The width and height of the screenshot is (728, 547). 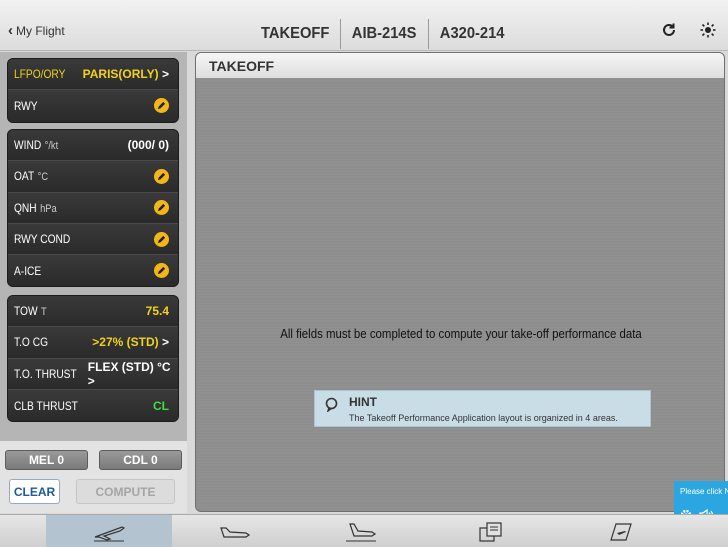 I want to click on action-buttons-area: MEL 0 CDL 0 CLEAR COMPUTE, so click(x=93, y=477).